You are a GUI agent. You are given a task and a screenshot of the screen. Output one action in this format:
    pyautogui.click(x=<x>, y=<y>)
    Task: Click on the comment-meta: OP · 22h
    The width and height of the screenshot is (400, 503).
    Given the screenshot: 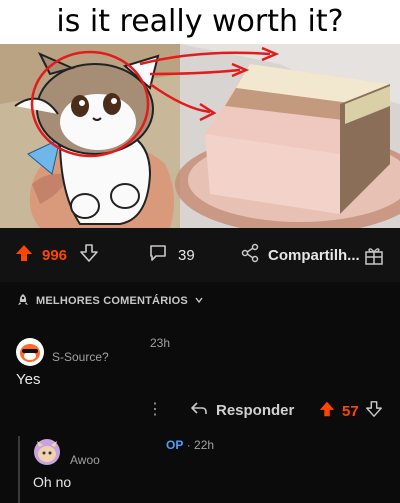 What is the action you would take?
    pyautogui.click(x=190, y=445)
    